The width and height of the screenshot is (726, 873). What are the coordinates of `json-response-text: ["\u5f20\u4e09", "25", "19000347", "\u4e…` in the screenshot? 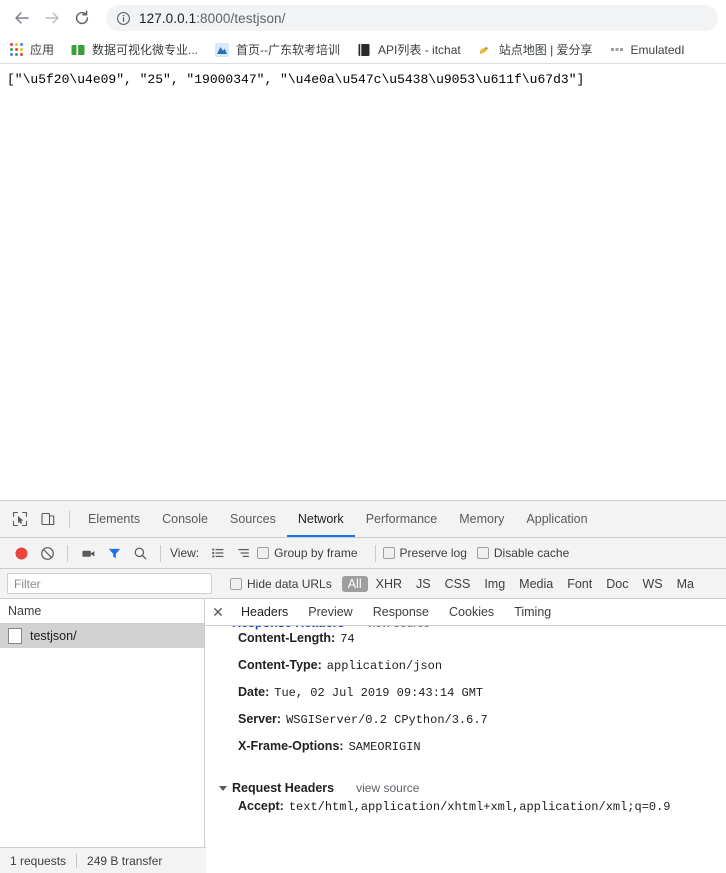 It's located at (296, 79).